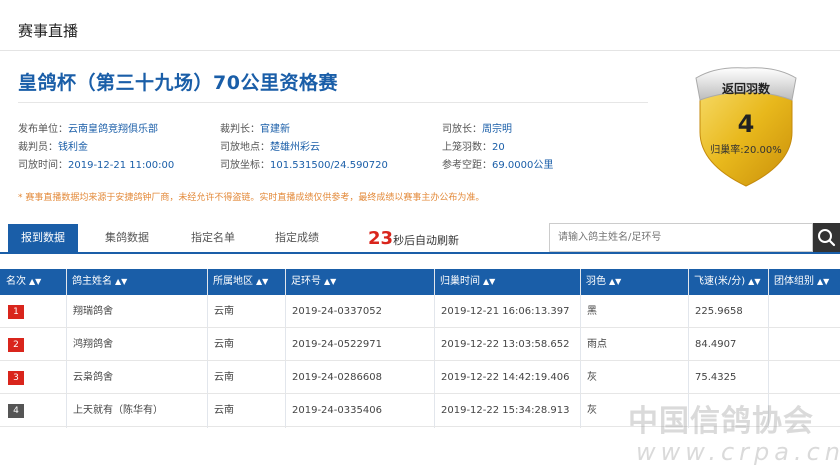 This screenshot has height=471, width=840. I want to click on time-cell: 2019-12-22 13:03:58.652, so click(505, 344).